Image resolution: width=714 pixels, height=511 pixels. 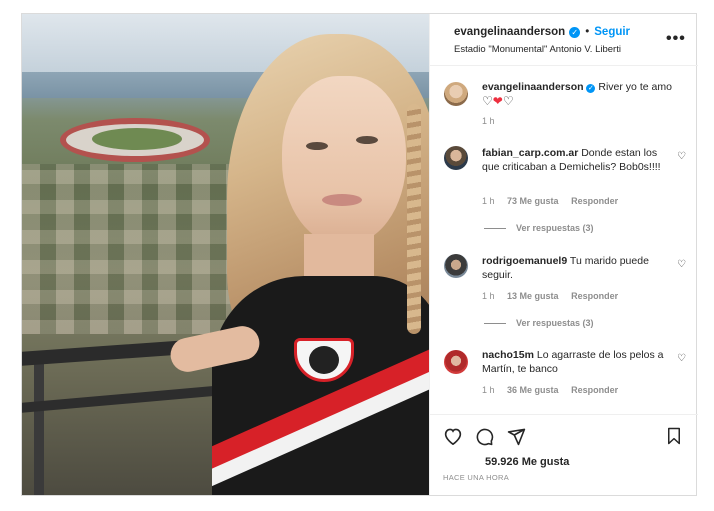 I want to click on photo-braid, so click(x=414, y=219).